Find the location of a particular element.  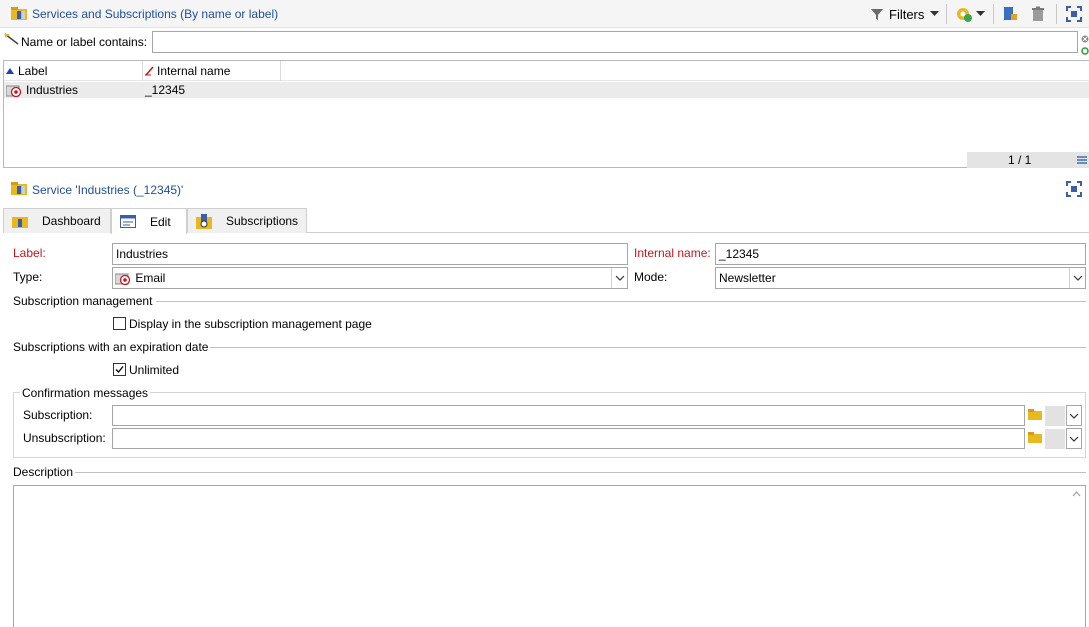

maximize-button is located at coordinates (1074, 14).